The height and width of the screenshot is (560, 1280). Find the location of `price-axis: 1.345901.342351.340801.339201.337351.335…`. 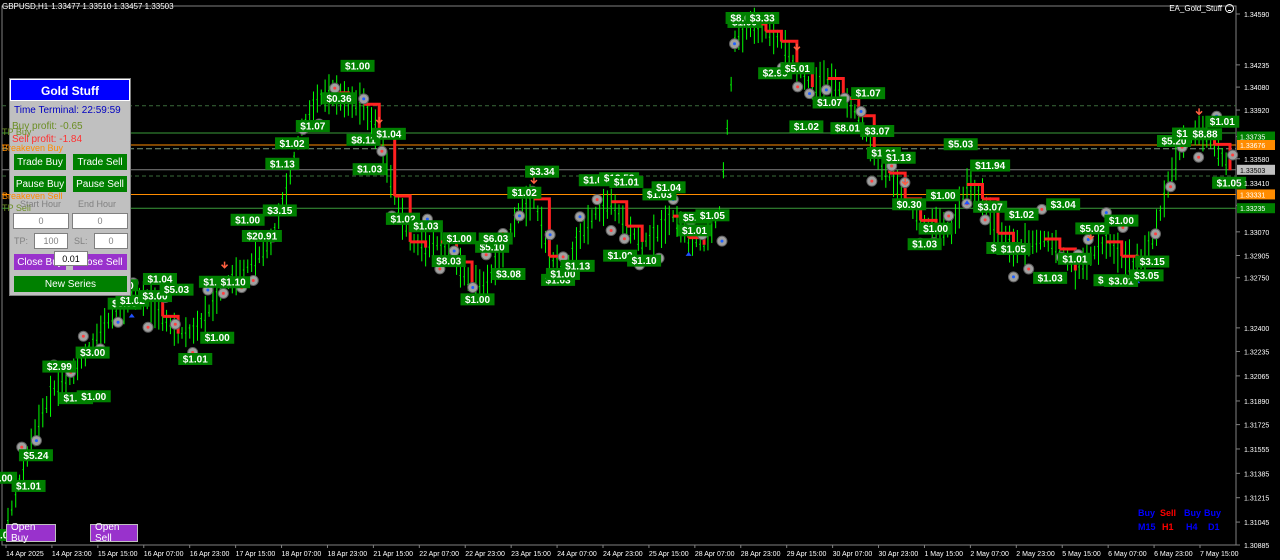

price-axis: 1.345901.342351.340801.339201.337351.335… is located at coordinates (1255, 281).